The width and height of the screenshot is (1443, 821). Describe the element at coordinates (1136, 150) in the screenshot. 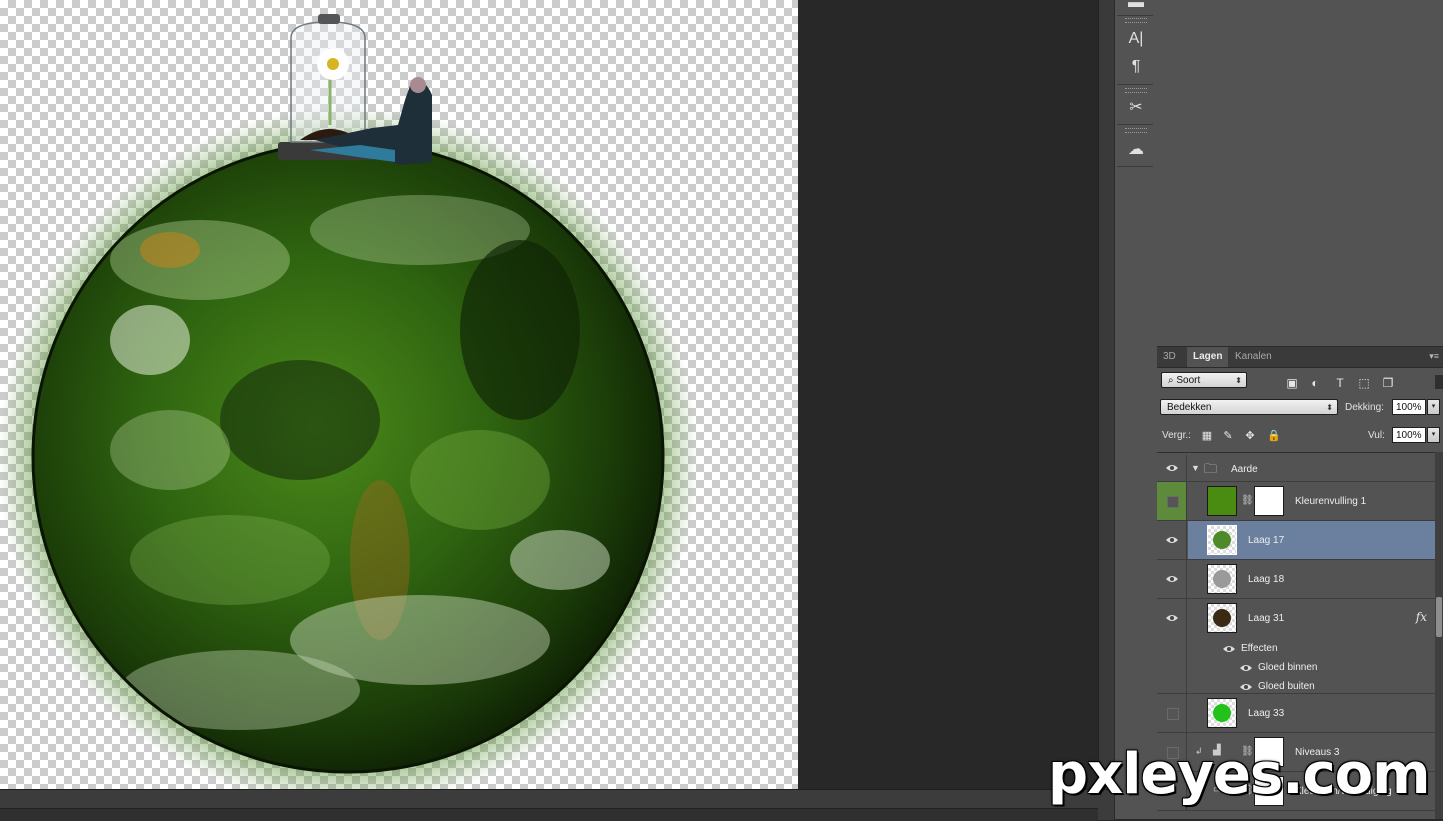

I see `creative-cloud-icon: ☁` at that location.